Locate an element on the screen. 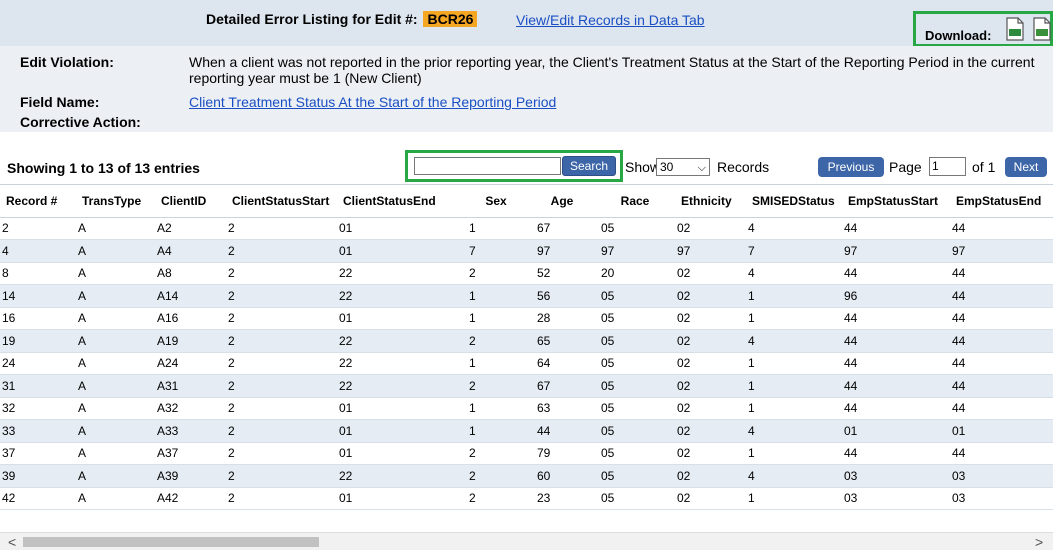 This screenshot has height=550, width=1053. cell-empstatusend: 03 is located at coordinates (1001, 476).